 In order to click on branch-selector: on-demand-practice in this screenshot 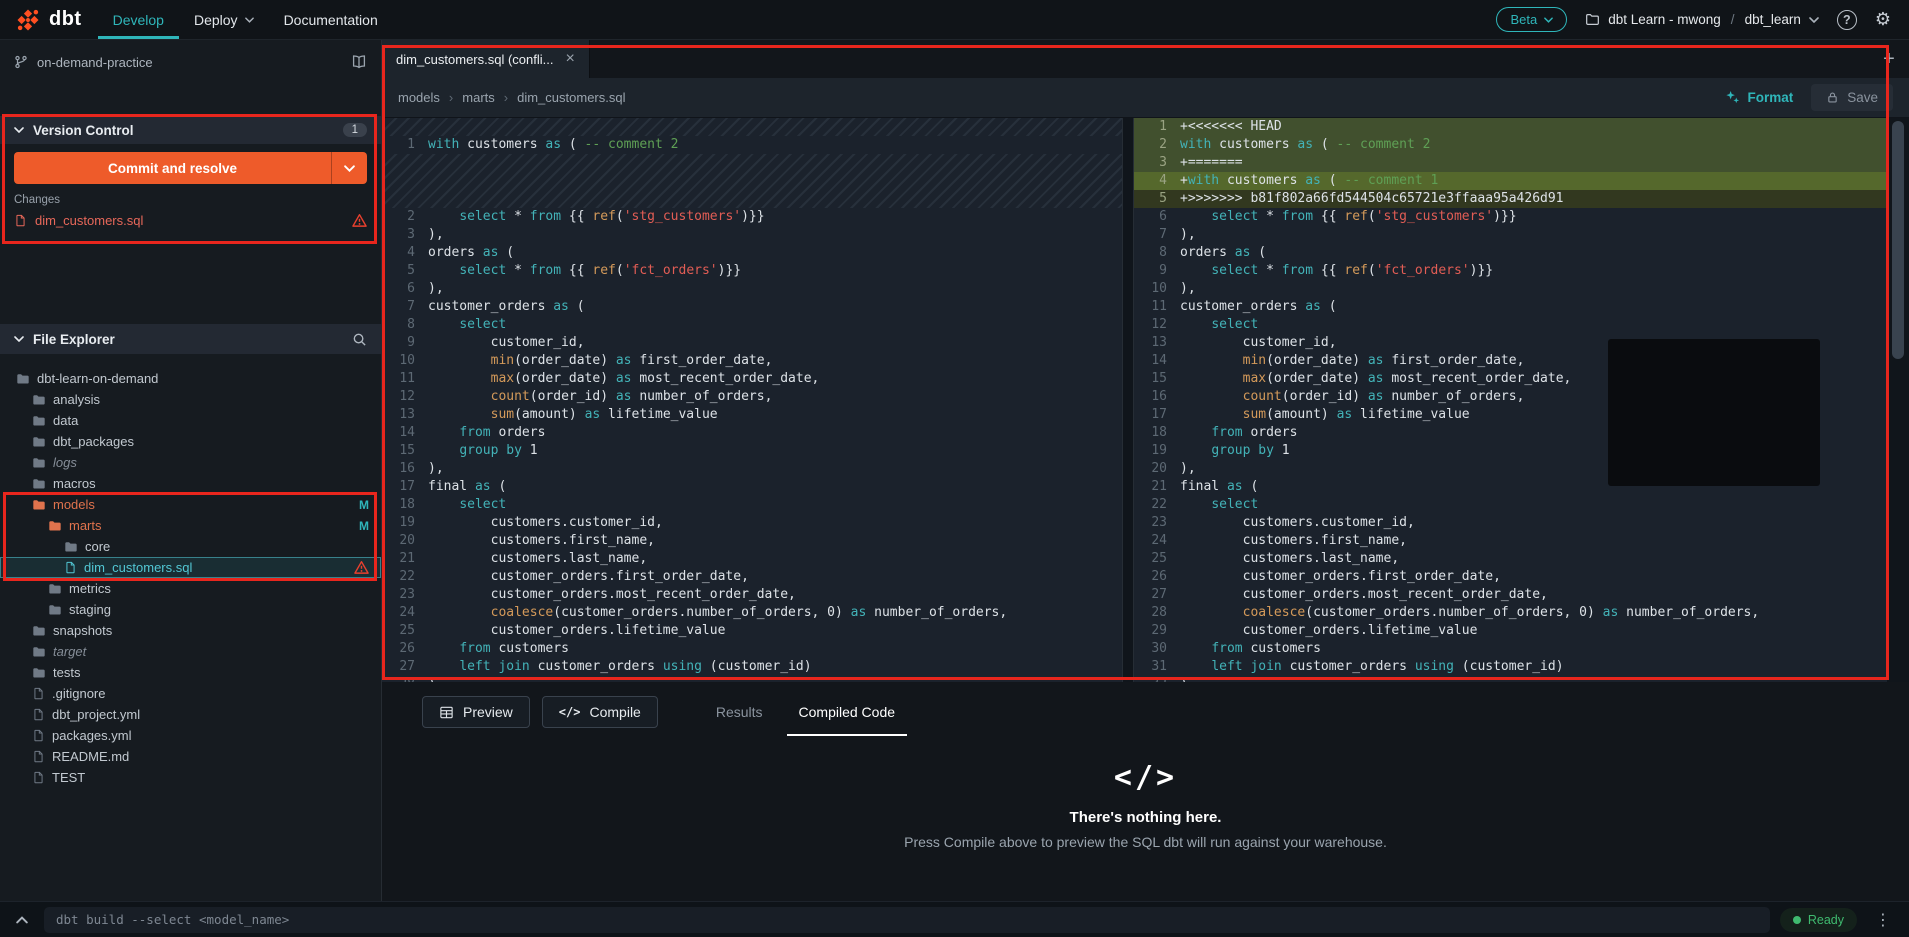, I will do `click(190, 62)`.